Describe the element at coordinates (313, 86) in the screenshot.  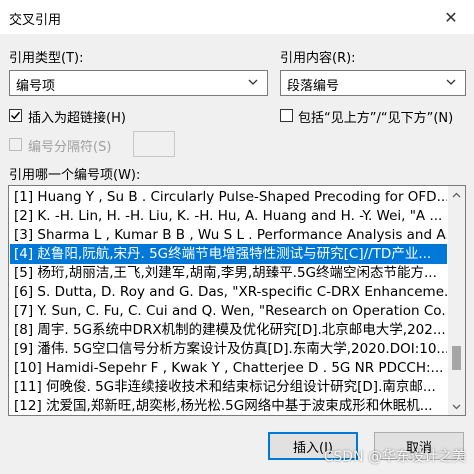
I see `insert-reference-value: 段落编号` at that location.